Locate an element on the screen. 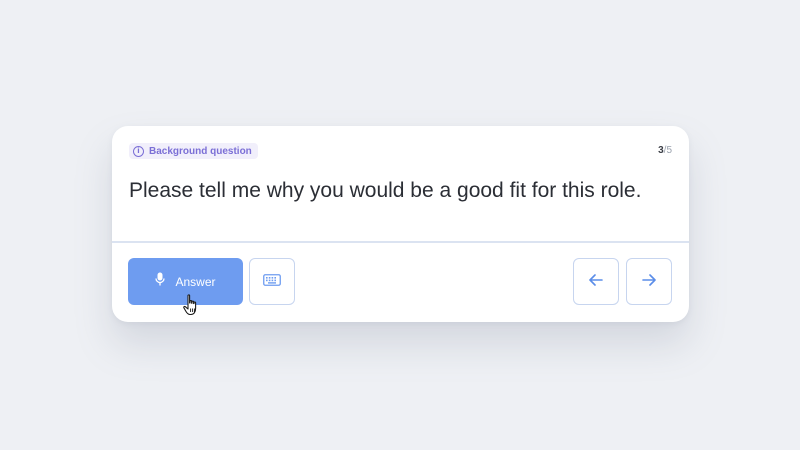 This screenshot has width=800, height=450. next-button is located at coordinates (649, 281).